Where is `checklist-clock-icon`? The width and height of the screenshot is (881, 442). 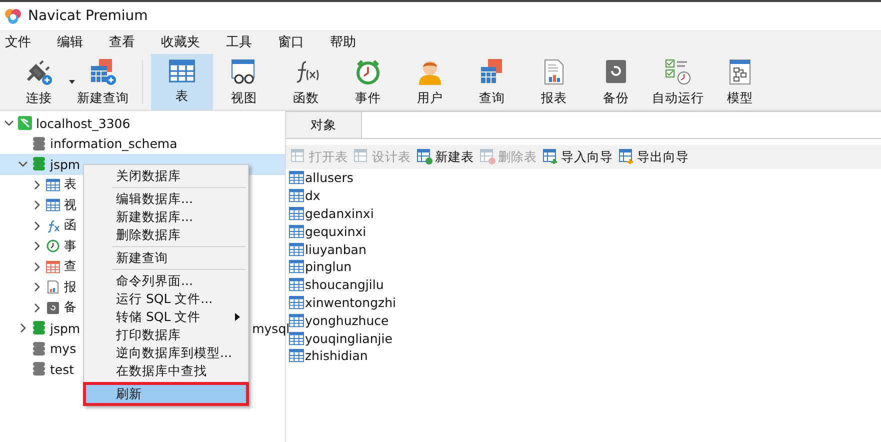 checklist-clock-icon is located at coordinates (678, 72).